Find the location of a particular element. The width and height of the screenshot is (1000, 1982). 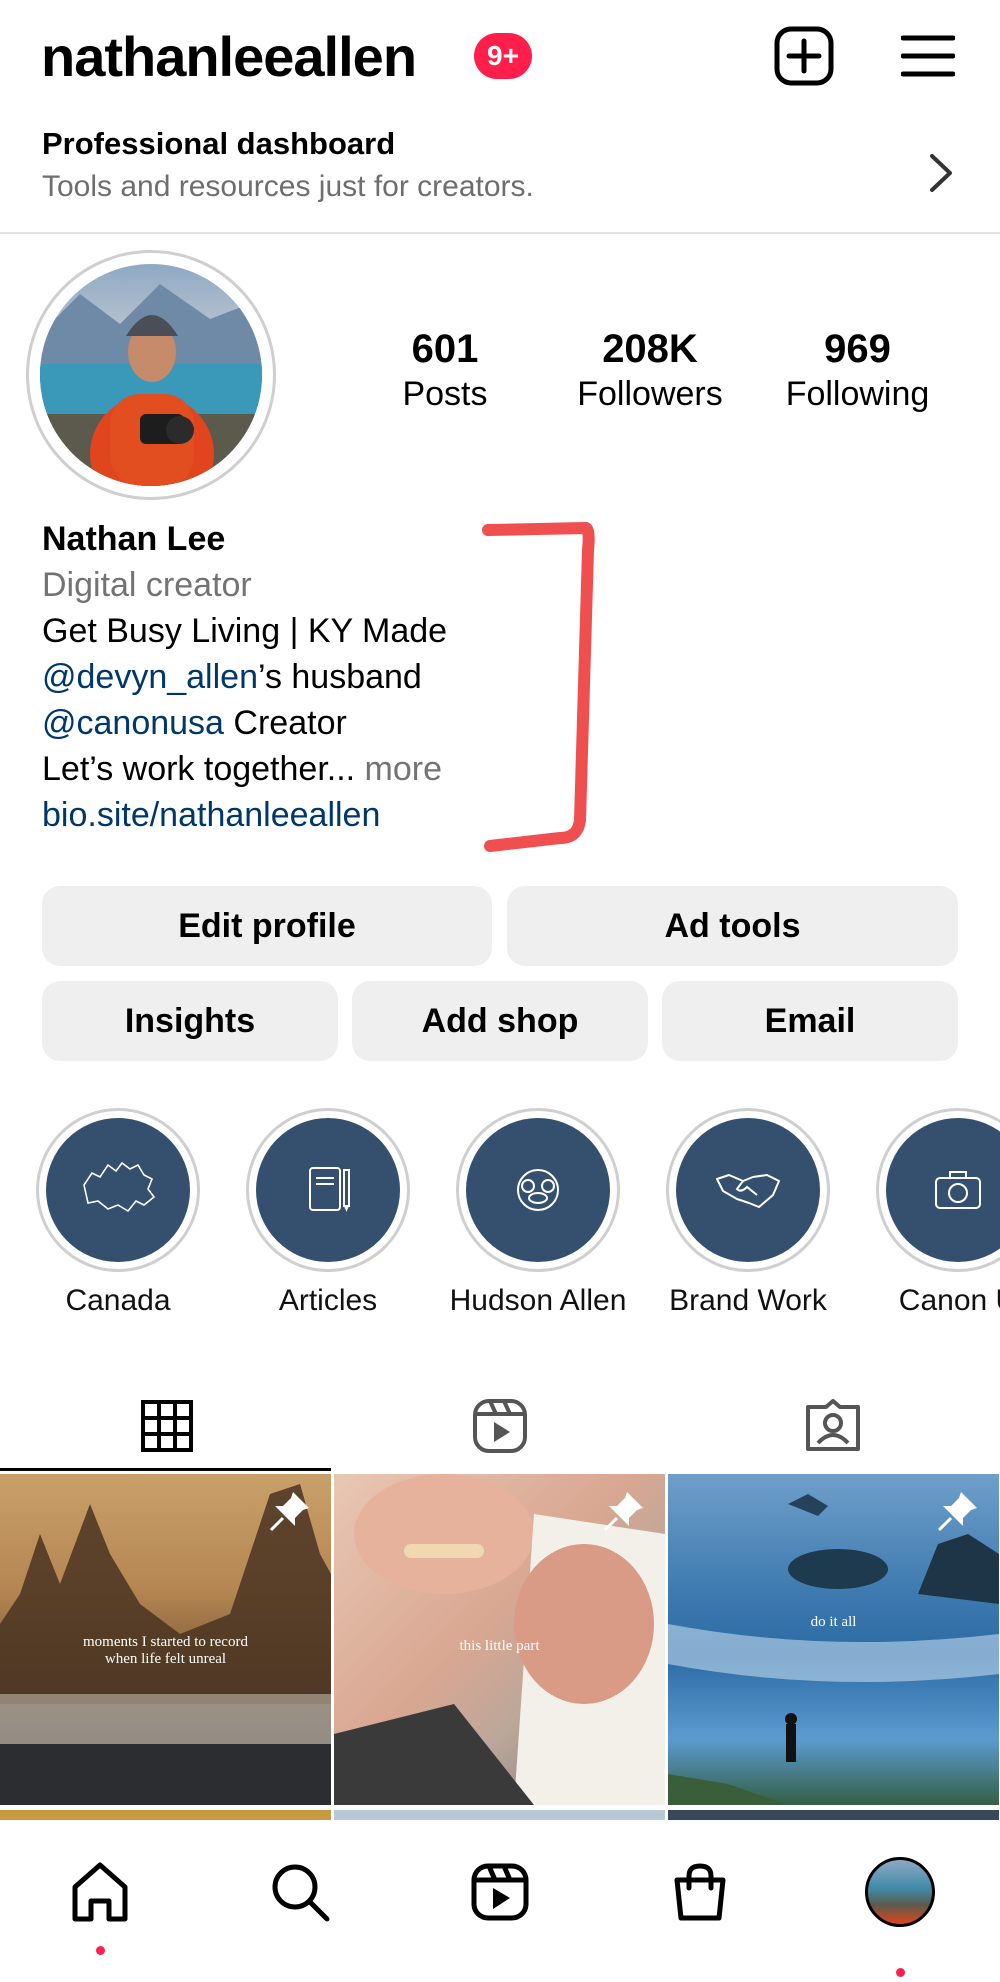

handshake-icon is located at coordinates (748, 1191).